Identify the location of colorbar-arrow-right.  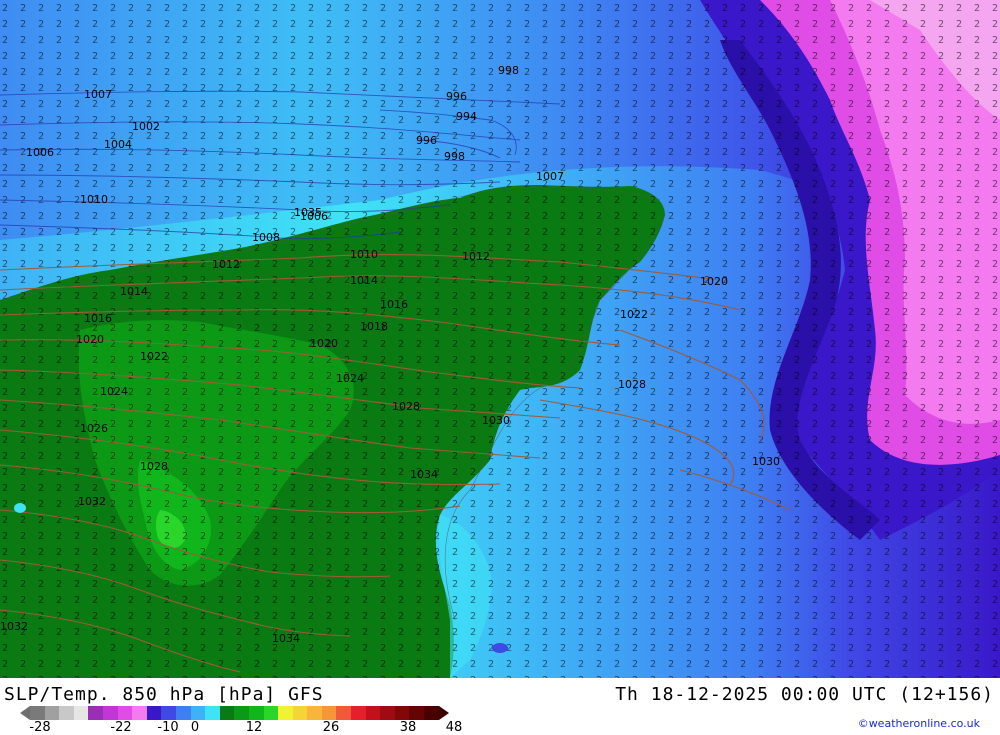
(443, 713).